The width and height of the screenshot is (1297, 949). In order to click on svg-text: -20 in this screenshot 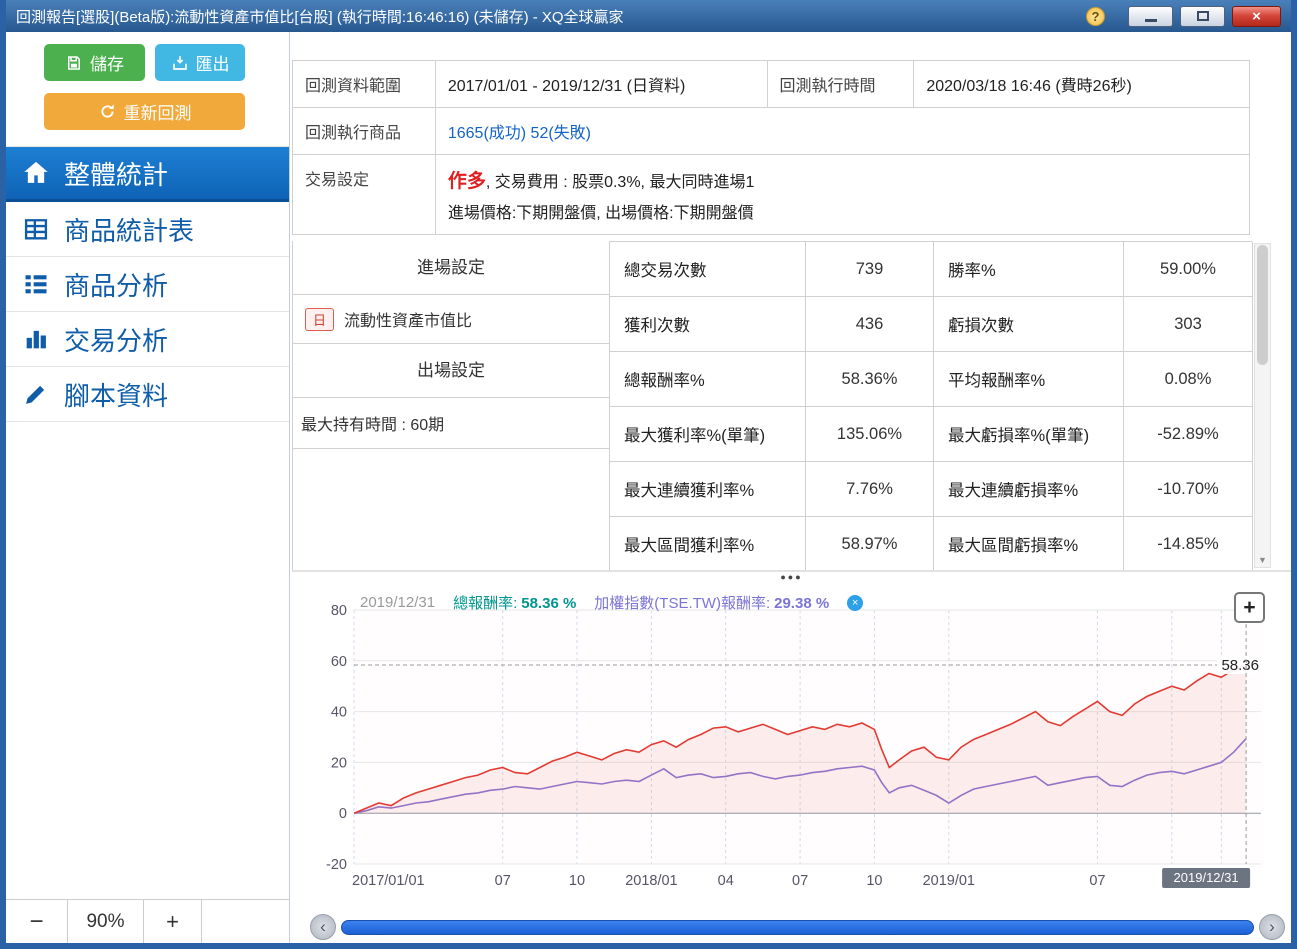, I will do `click(336, 865)`.